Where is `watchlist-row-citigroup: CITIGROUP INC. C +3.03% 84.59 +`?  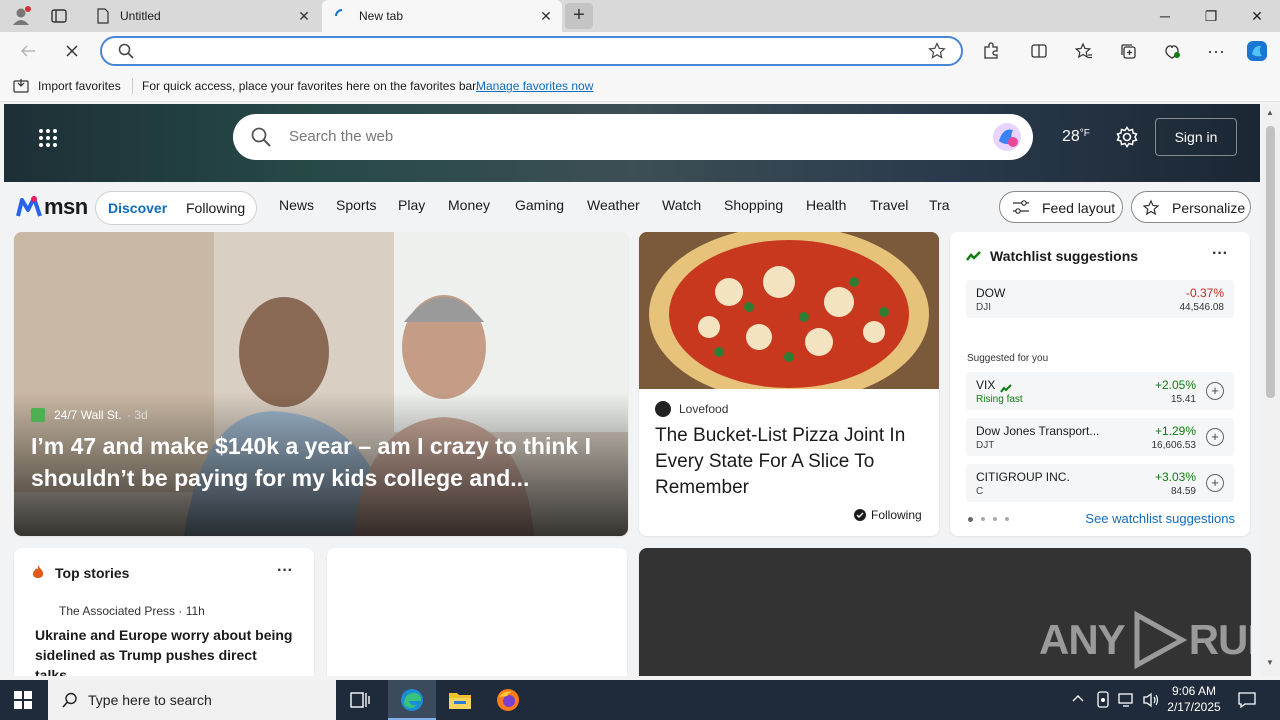 watchlist-row-citigroup: CITIGROUP INC. C +3.03% 84.59 + is located at coordinates (1100, 483).